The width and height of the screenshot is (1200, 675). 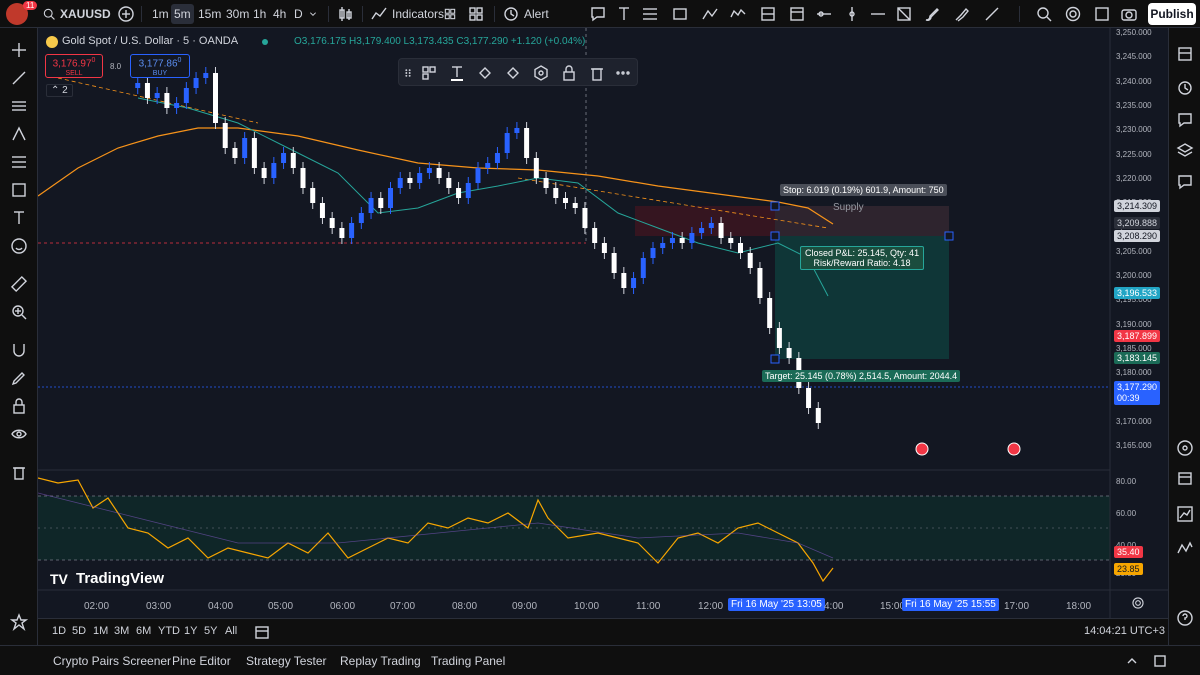 I want to click on rectangle-tool-icon, so click(x=680, y=14).